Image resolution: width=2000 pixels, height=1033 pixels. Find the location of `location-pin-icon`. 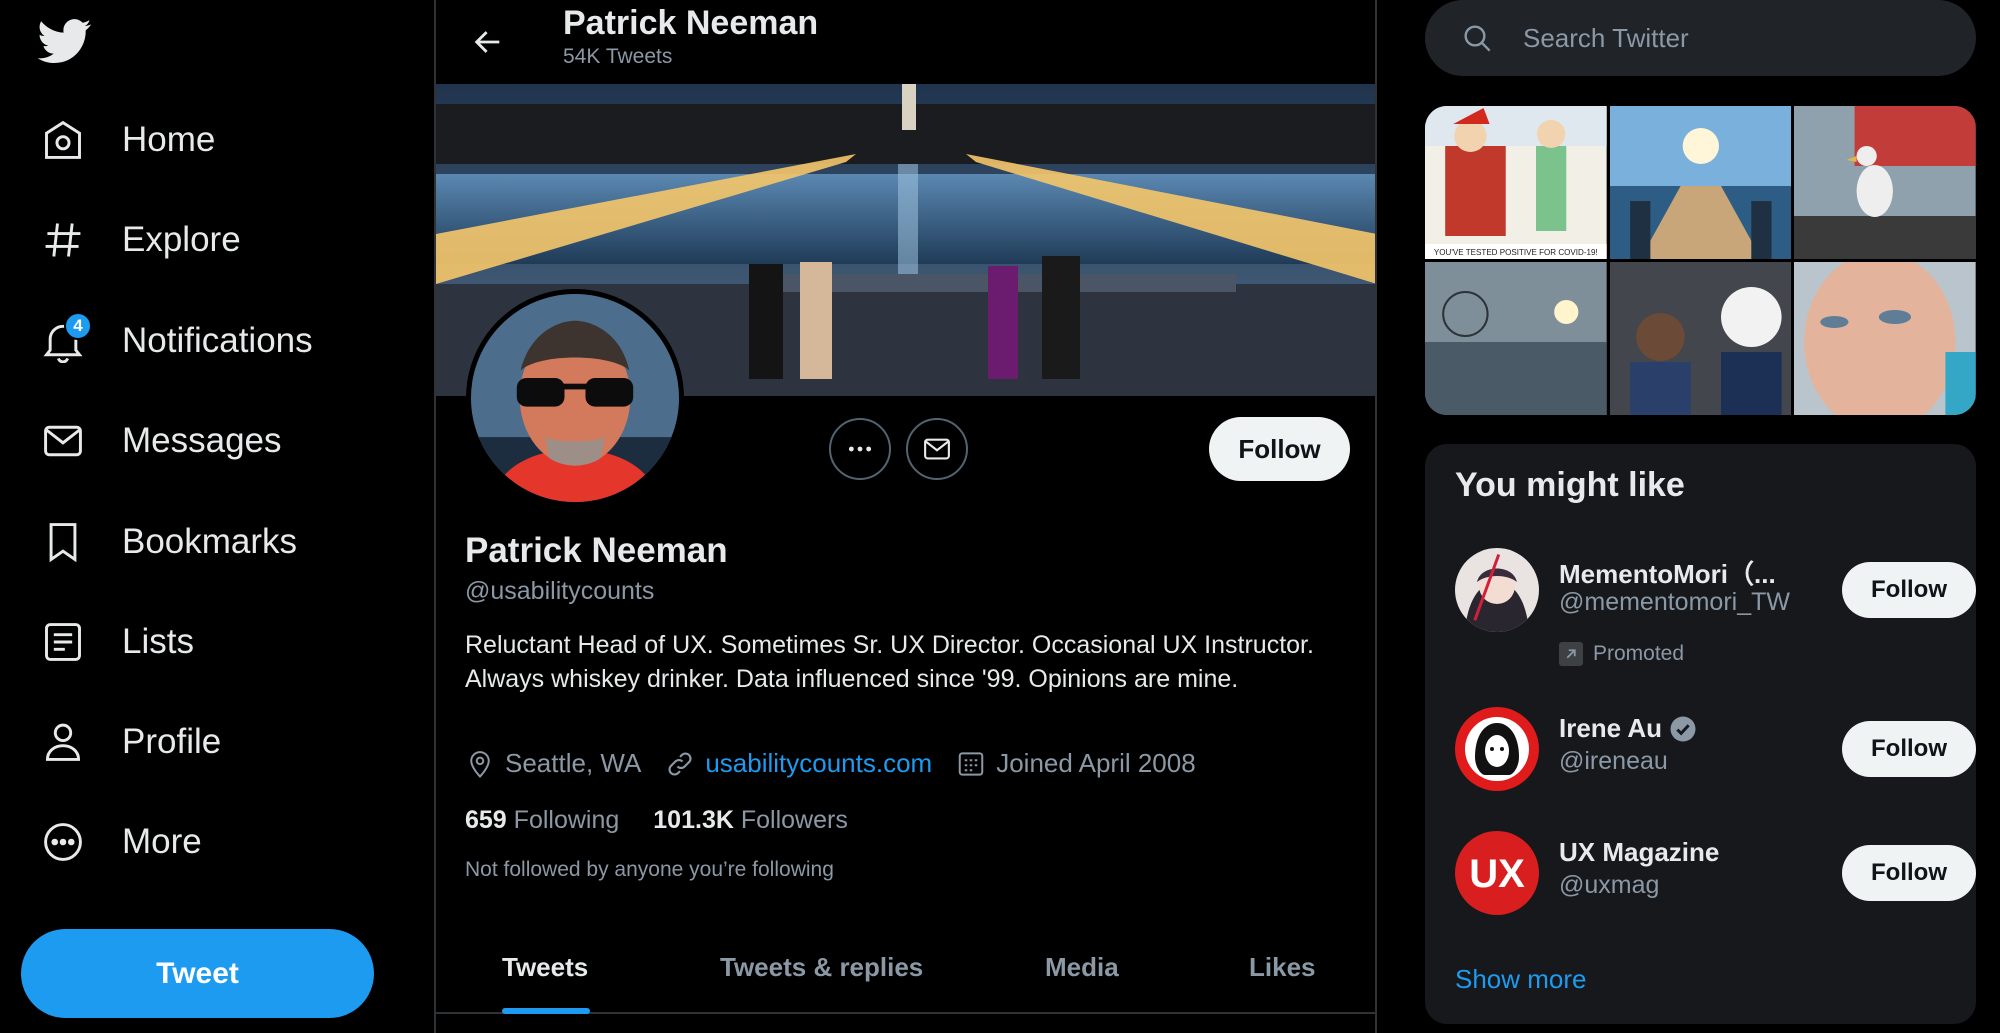

location-pin-icon is located at coordinates (480, 764).